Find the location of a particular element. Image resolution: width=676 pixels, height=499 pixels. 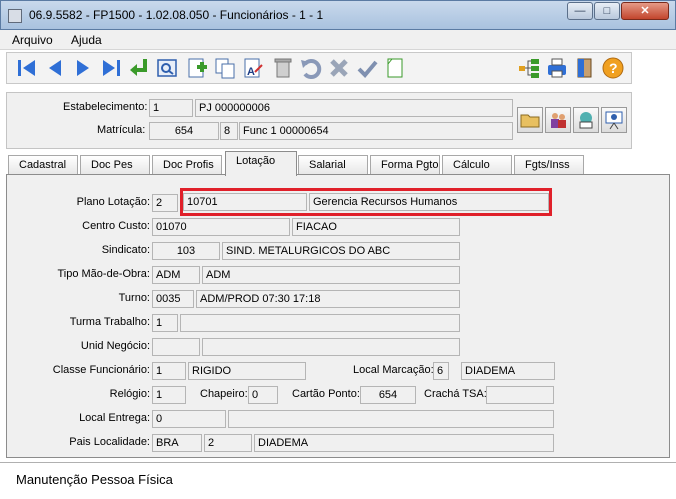

local-marcacao-code-field: 6 is located at coordinates (441, 371).